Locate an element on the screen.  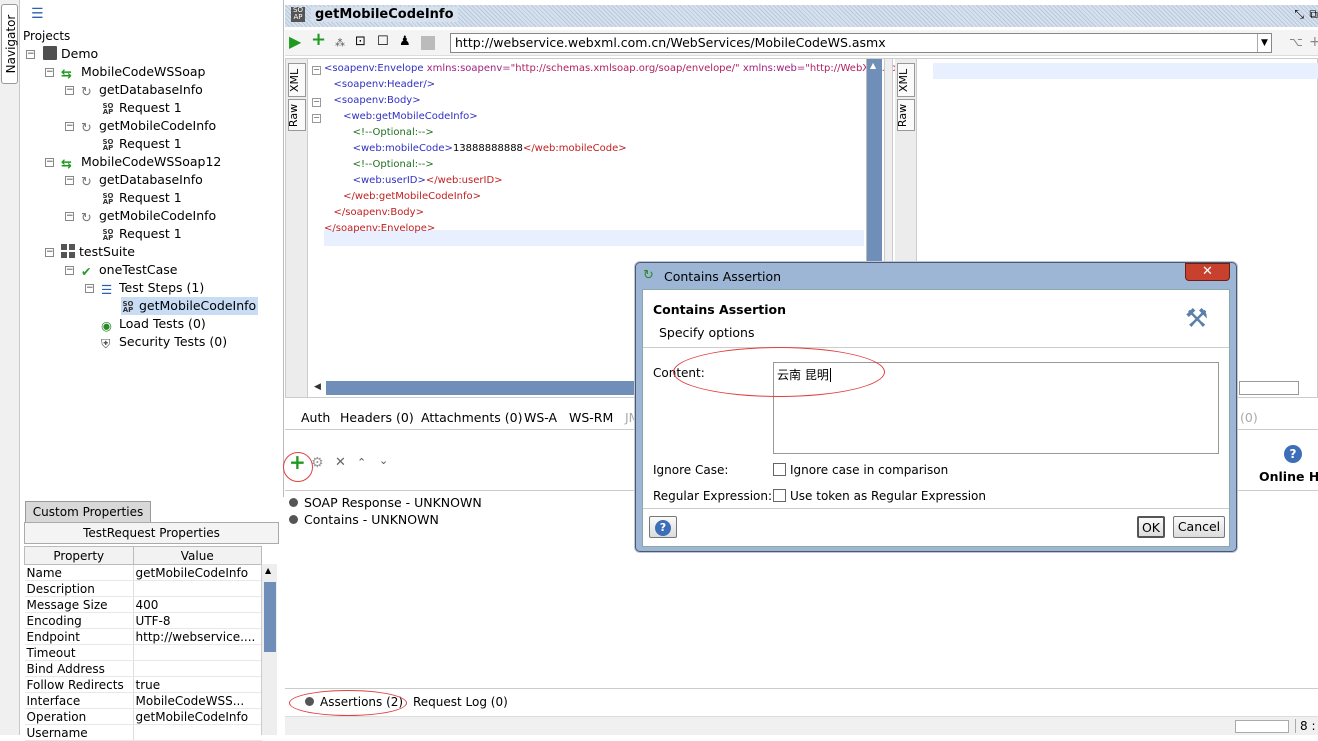
tab-response-partial: (0) is located at coordinates (1249, 417).